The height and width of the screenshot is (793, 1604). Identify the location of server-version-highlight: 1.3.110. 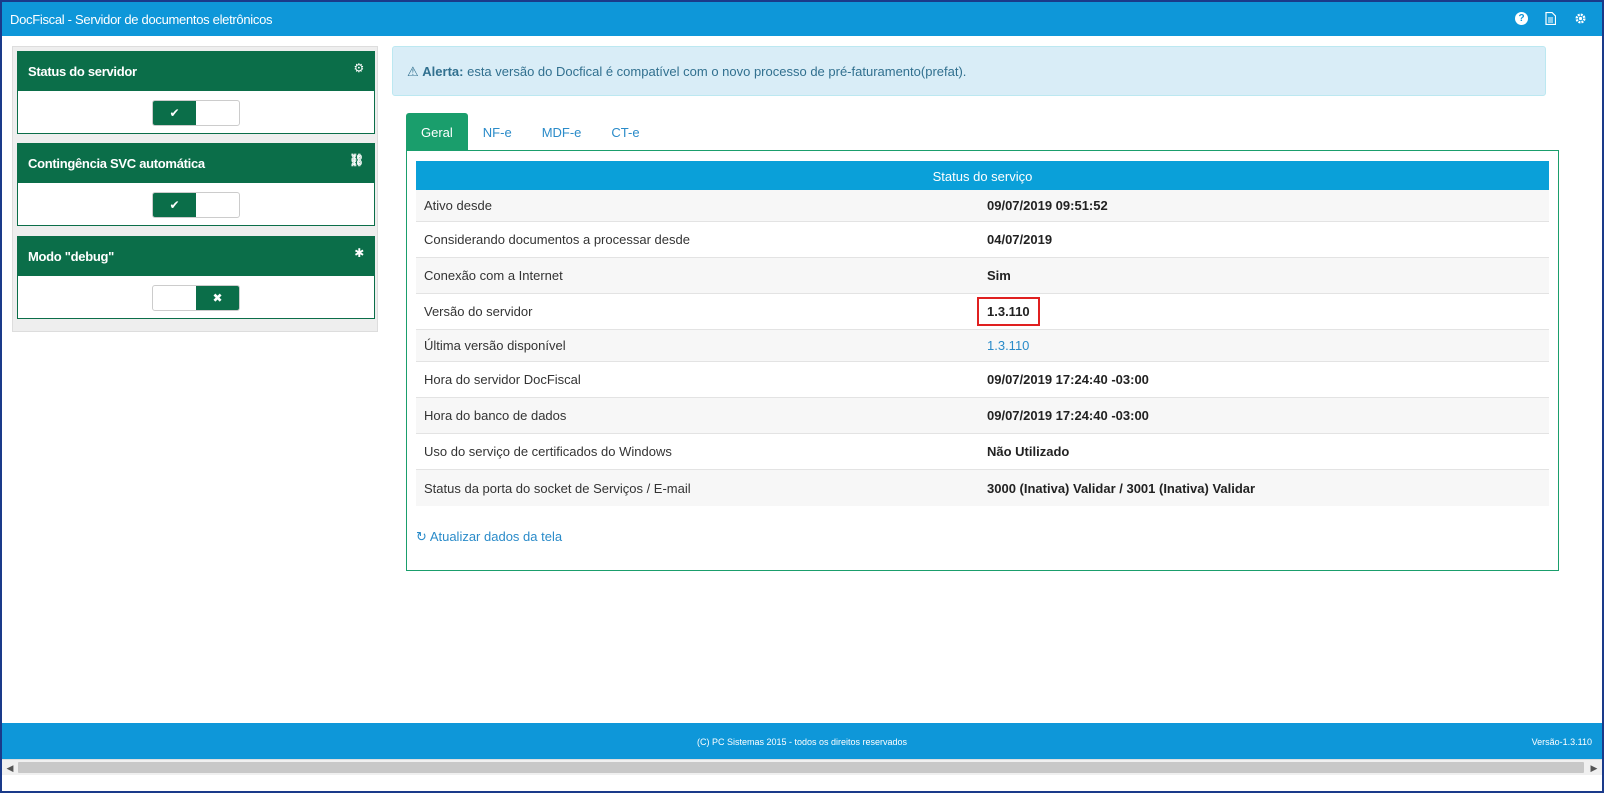
(1008, 311).